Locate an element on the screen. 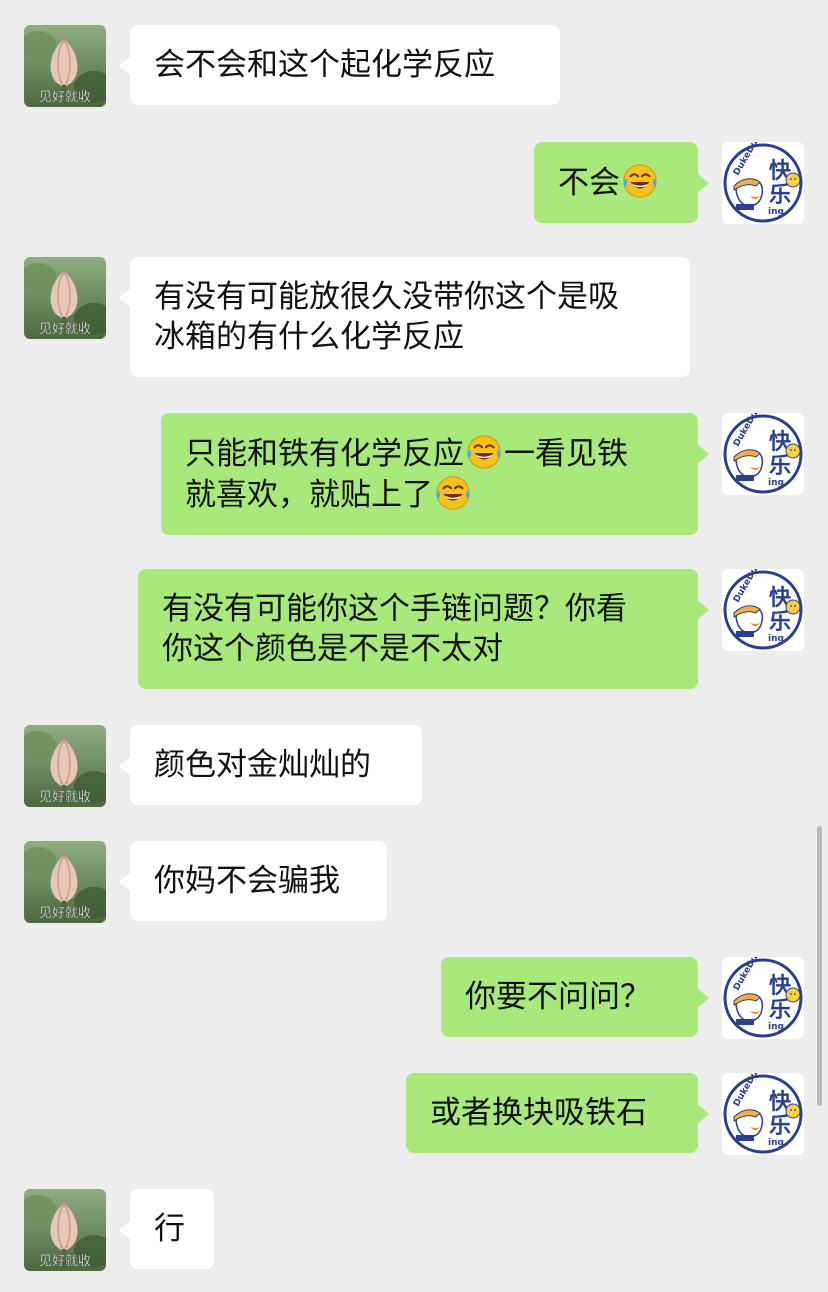  message-text: 你这个颜色是不是不太对 is located at coordinates (332, 649).